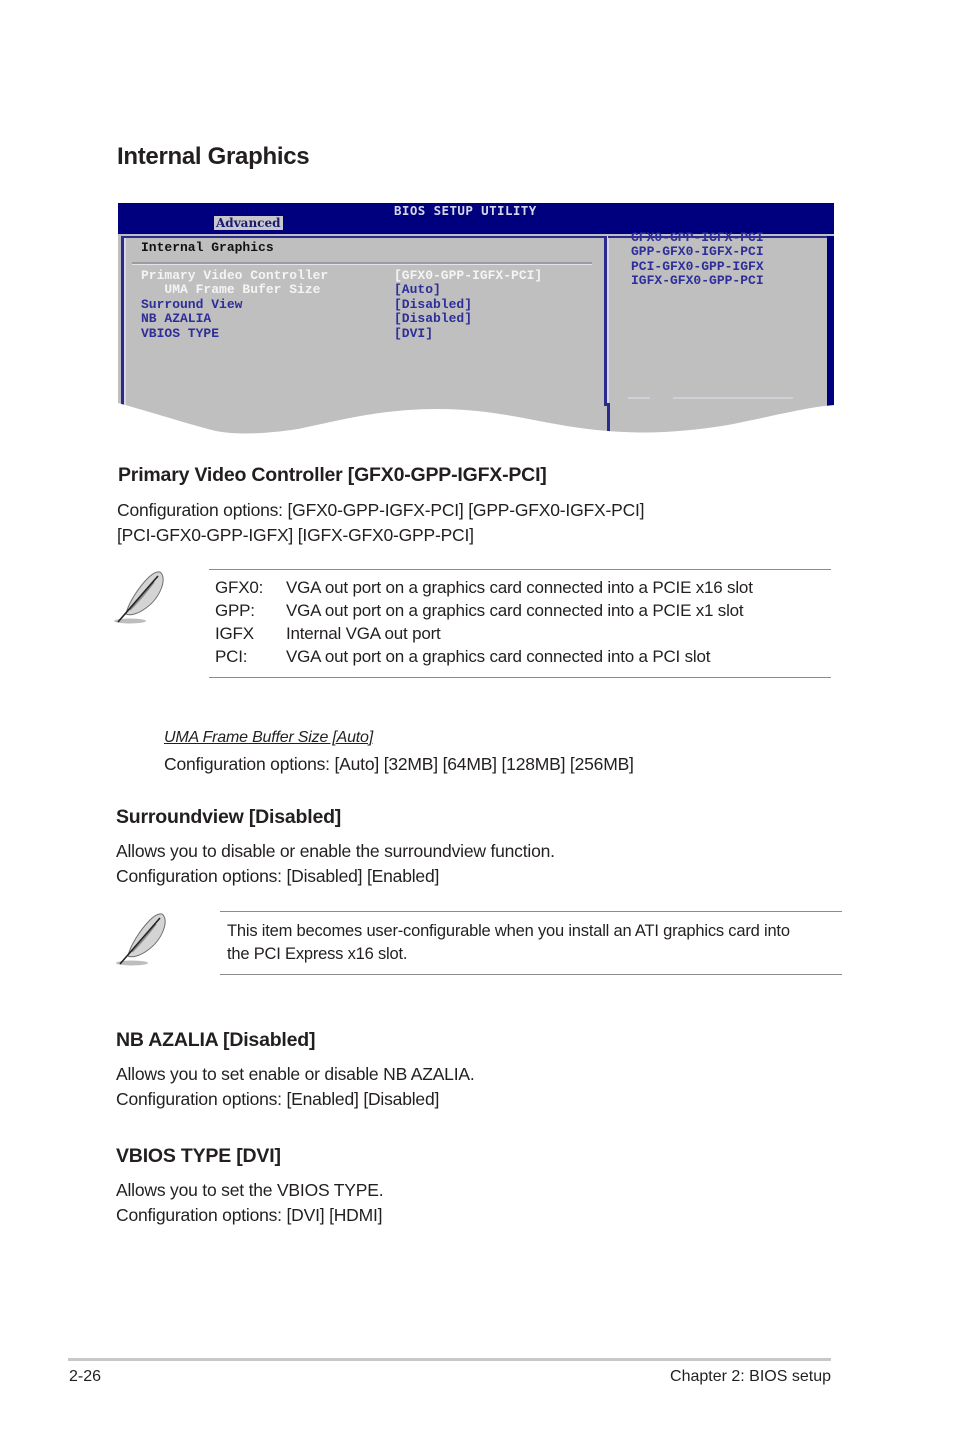  What do you see at coordinates (417, 290) in the screenshot?
I see `bios-value-uma-frame-buffer-size: [Auto]` at bounding box center [417, 290].